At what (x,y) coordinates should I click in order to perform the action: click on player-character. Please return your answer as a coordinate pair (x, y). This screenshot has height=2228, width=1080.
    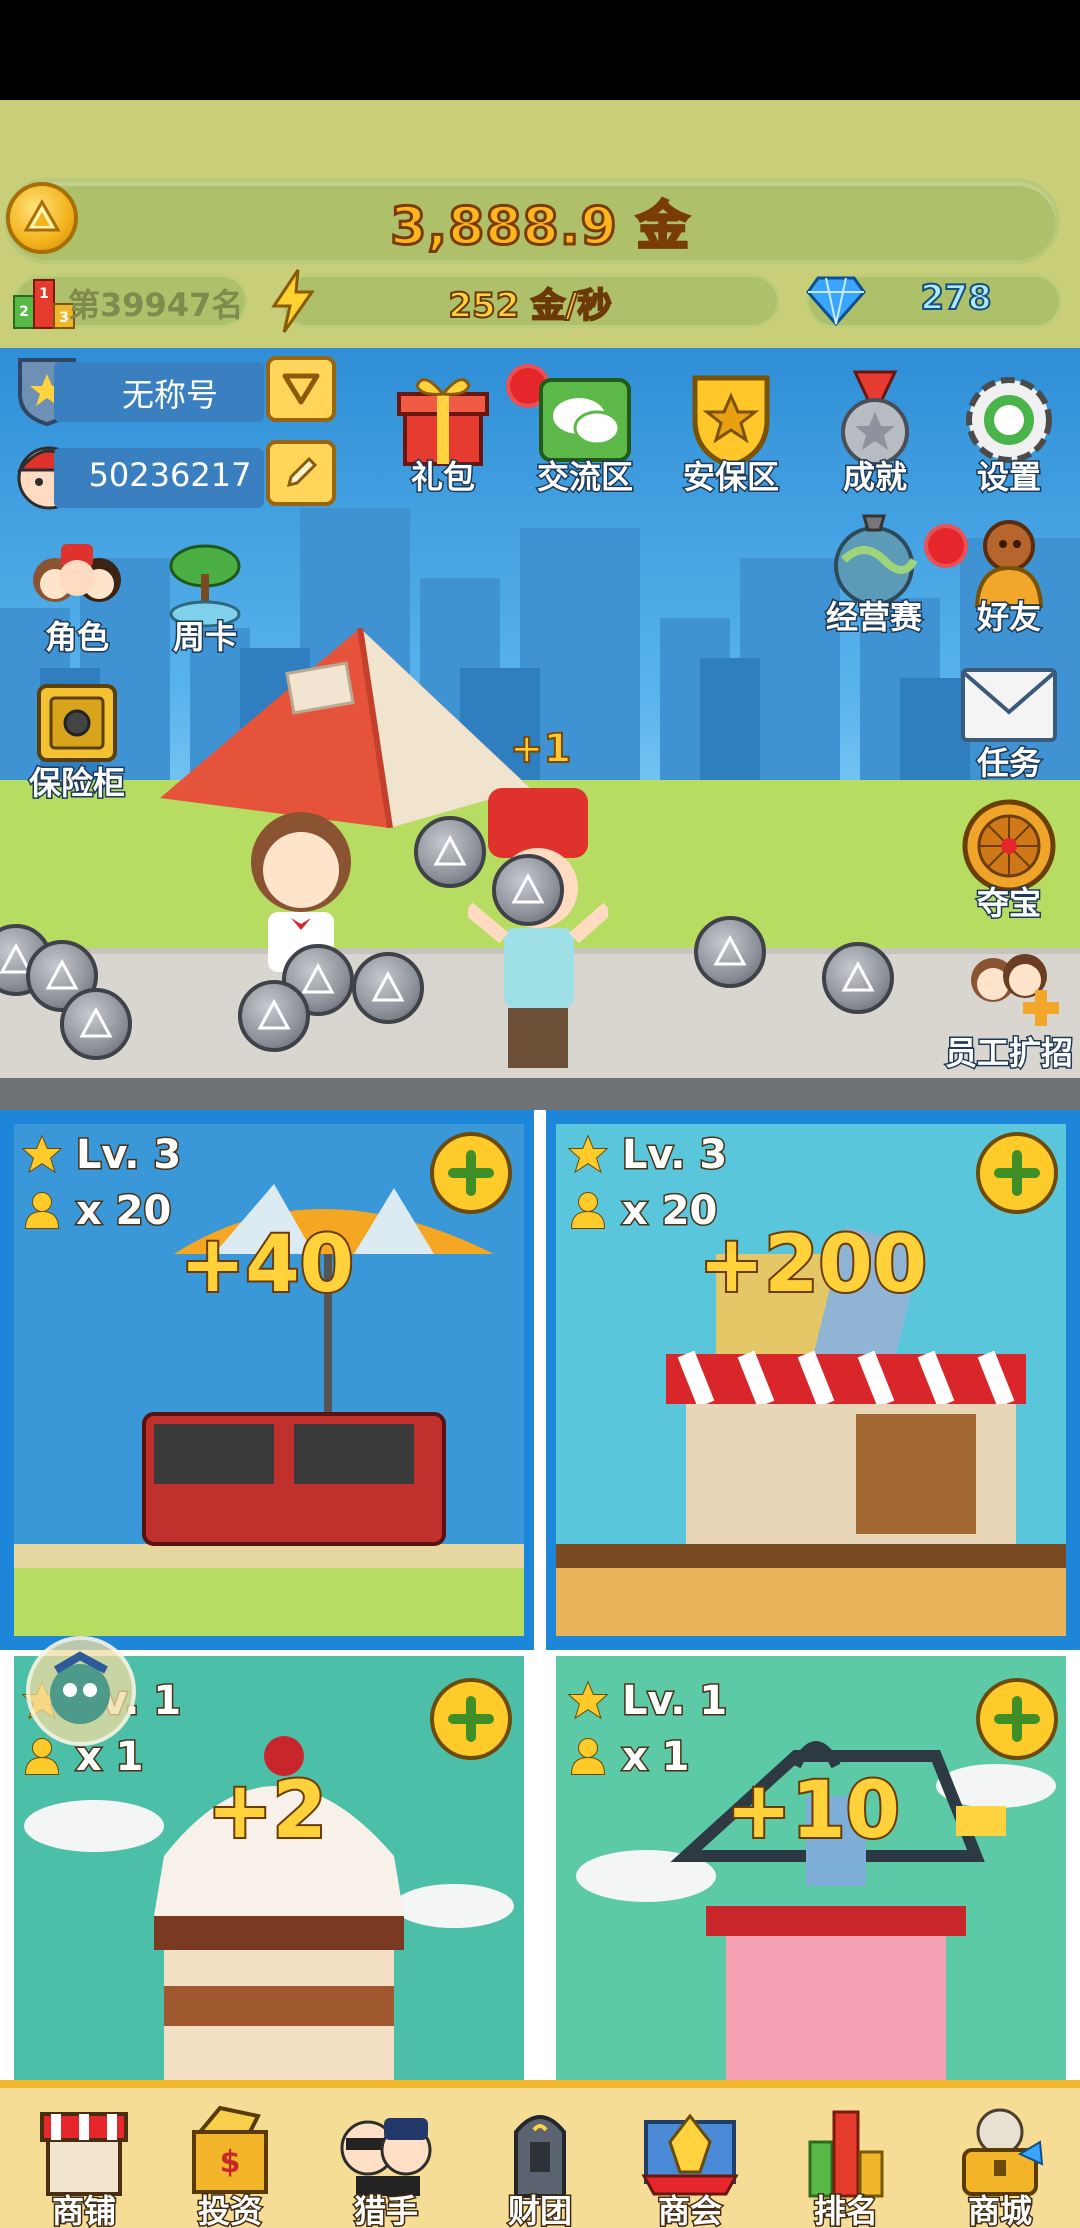
    Looking at the image, I should click on (538, 928).